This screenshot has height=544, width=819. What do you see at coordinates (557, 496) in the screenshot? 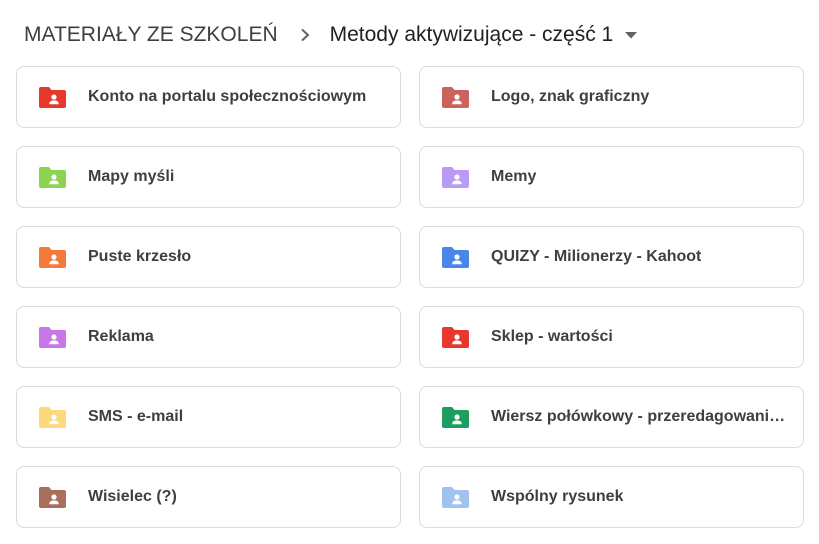
I see `folder-name: Wspólny rysunek` at bounding box center [557, 496].